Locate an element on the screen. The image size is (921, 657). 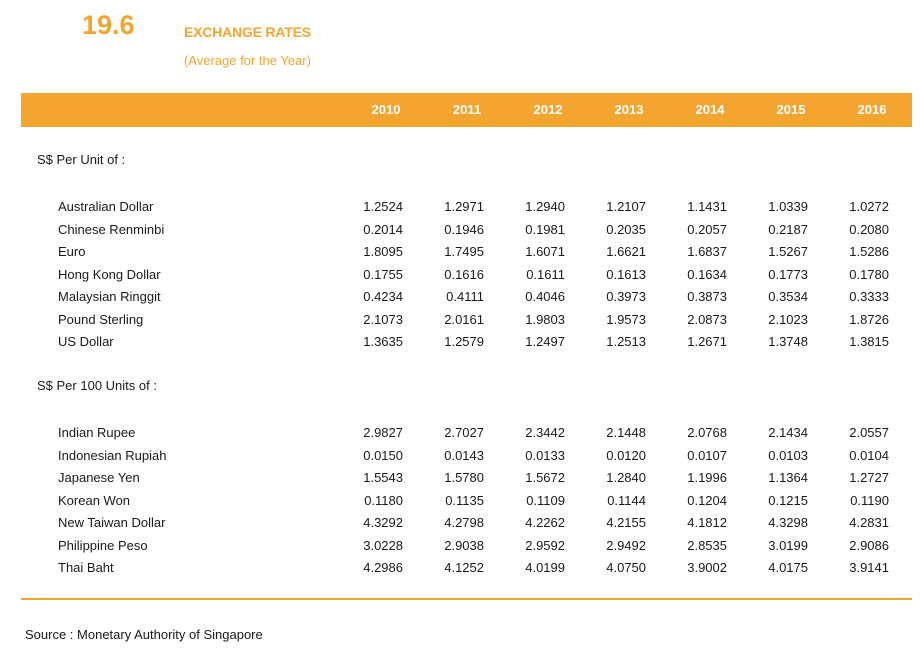
rate-value-2011: 0.4111 is located at coordinates (465, 296).